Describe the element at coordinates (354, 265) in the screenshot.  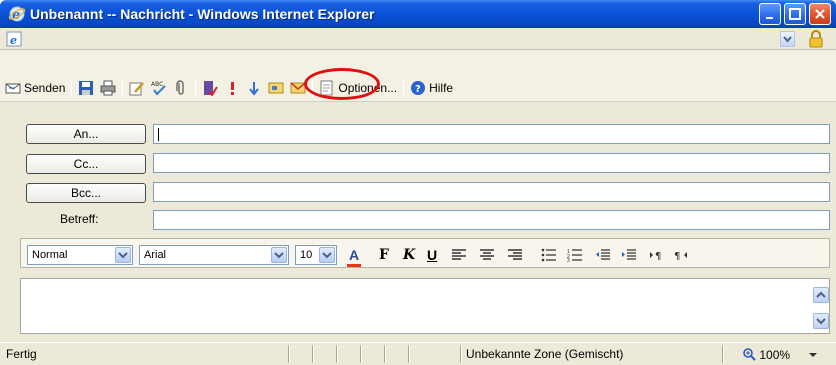
I see `font-color-swatch` at that location.